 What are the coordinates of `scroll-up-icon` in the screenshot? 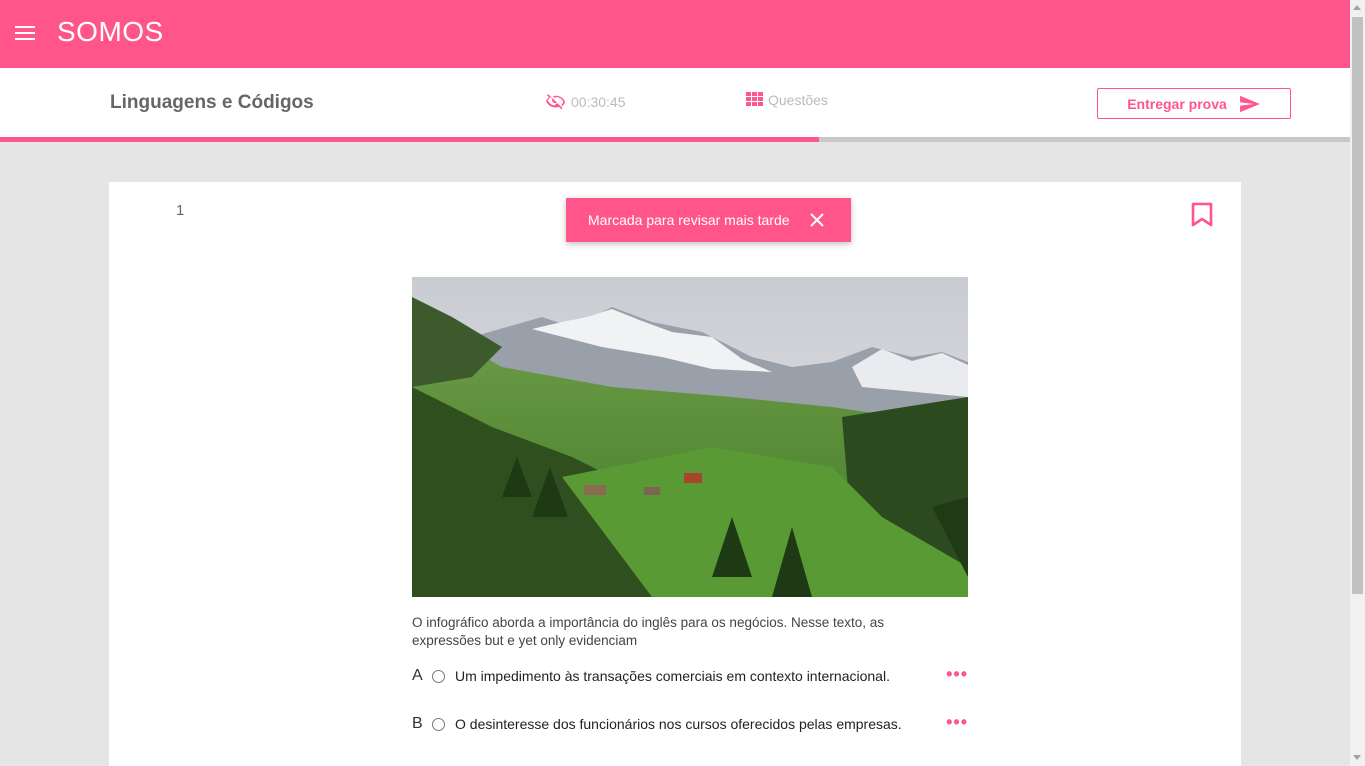 It's located at (1357, 7).